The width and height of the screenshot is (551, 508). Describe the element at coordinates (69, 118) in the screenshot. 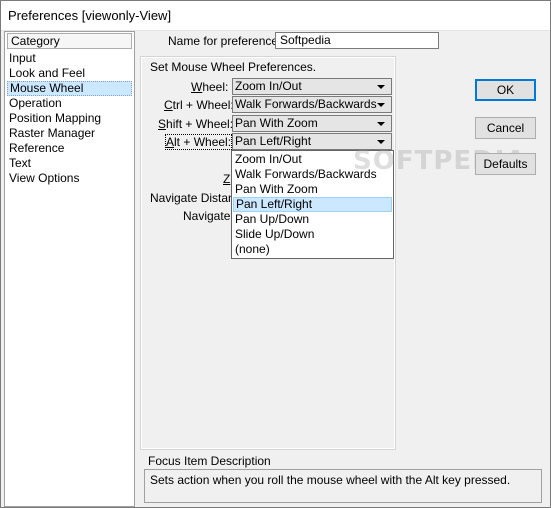

I see `category-item-position-mapping: Position Mapping` at that location.